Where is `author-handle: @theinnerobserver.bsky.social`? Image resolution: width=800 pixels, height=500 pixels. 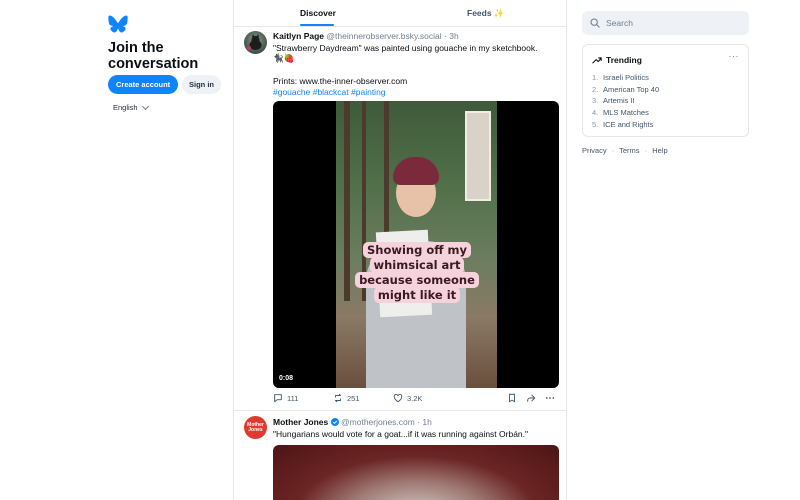 author-handle: @theinnerobserver.bsky.social is located at coordinates (383, 36).